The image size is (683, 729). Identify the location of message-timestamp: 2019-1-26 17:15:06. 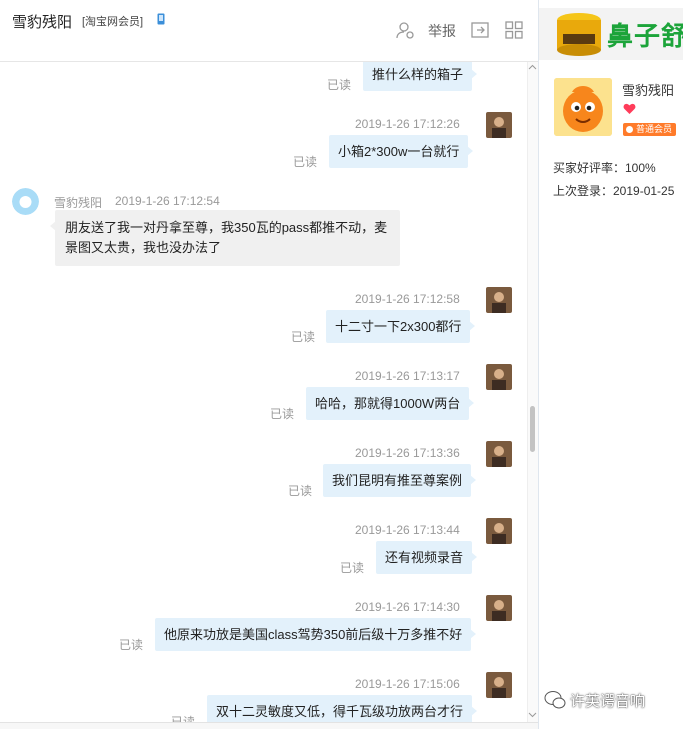
(407, 684).